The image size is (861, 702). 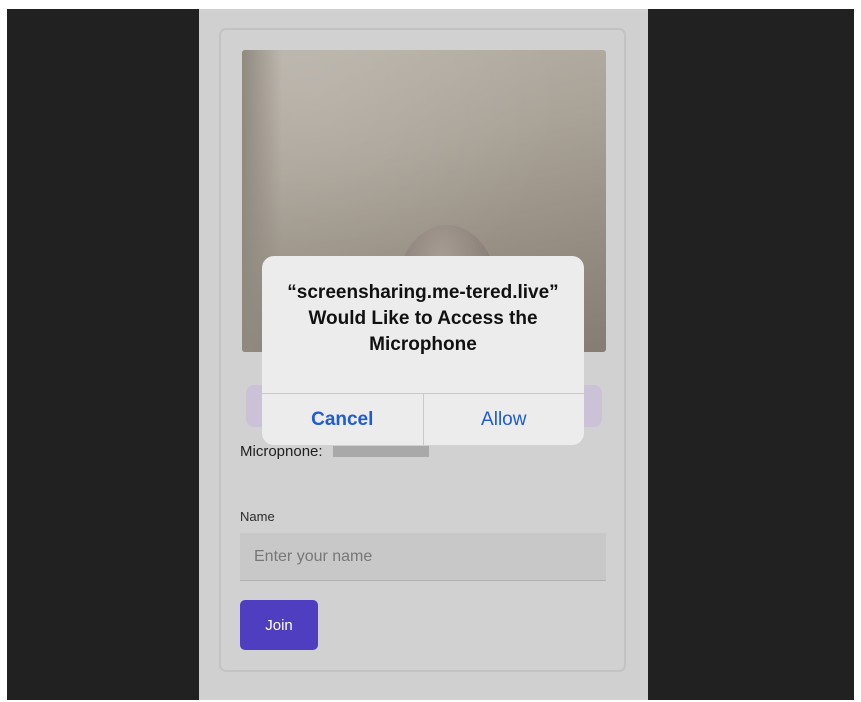 I want to click on name-label: Name, so click(x=257, y=516).